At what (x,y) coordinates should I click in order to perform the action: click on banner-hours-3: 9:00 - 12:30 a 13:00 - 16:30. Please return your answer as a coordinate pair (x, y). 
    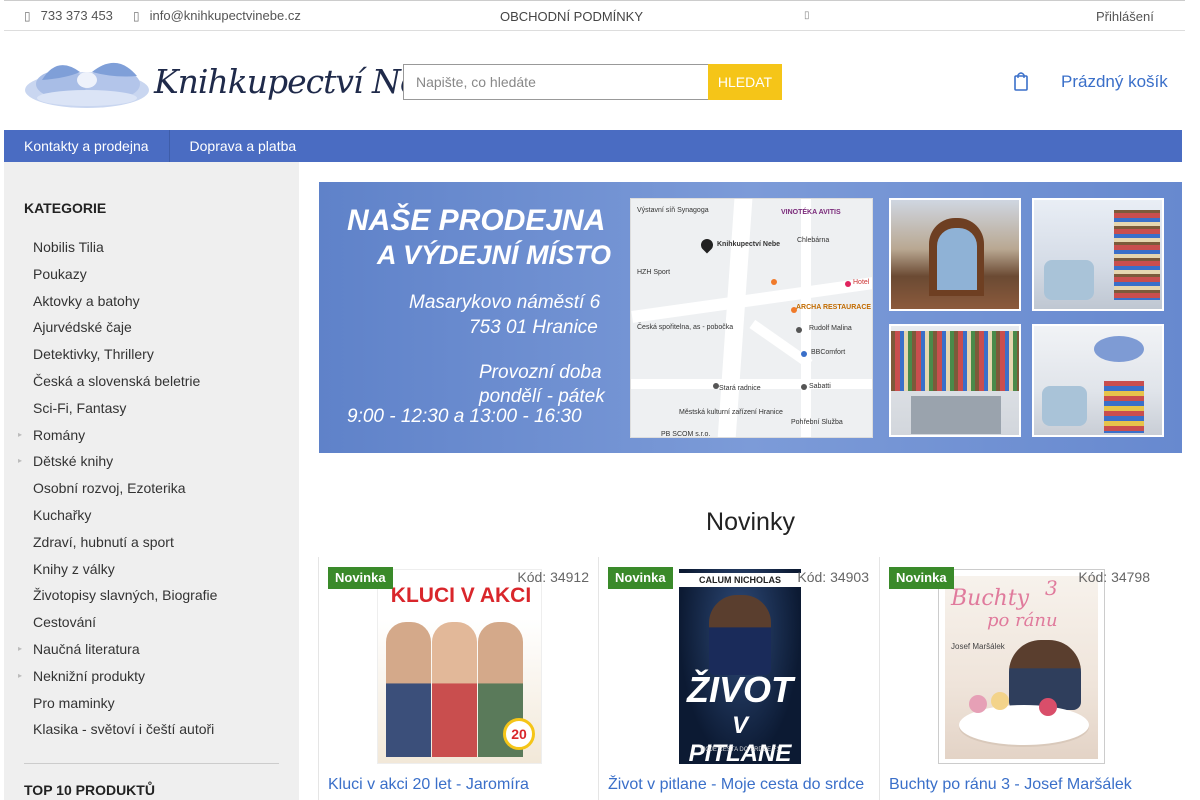
    Looking at the image, I should click on (464, 416).